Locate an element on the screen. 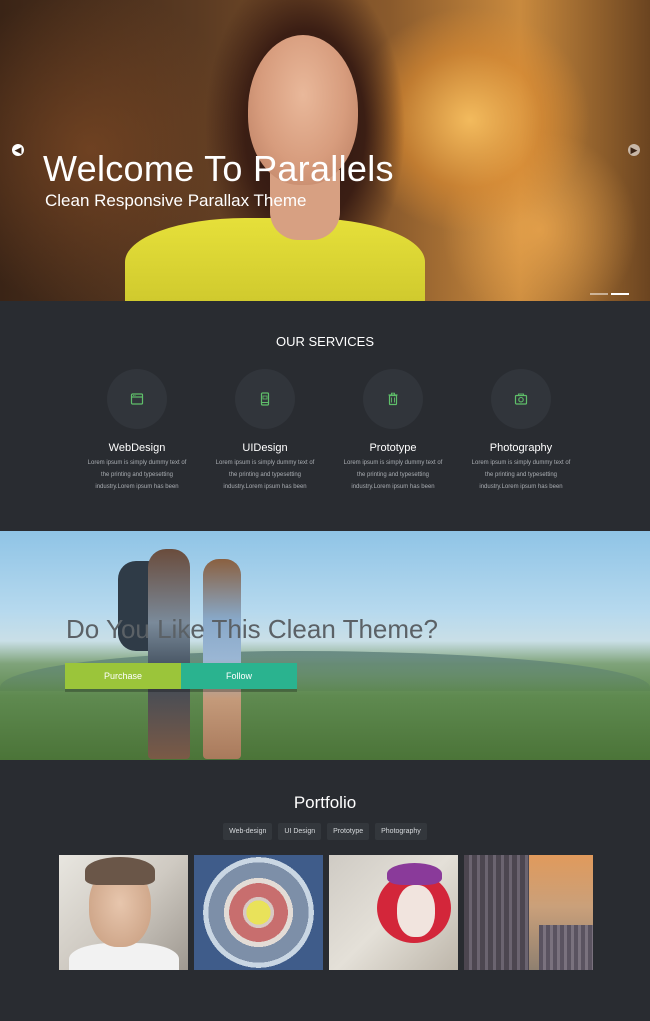  hero-subtitle: Clean Responsive Parallax Theme is located at coordinates (176, 200).